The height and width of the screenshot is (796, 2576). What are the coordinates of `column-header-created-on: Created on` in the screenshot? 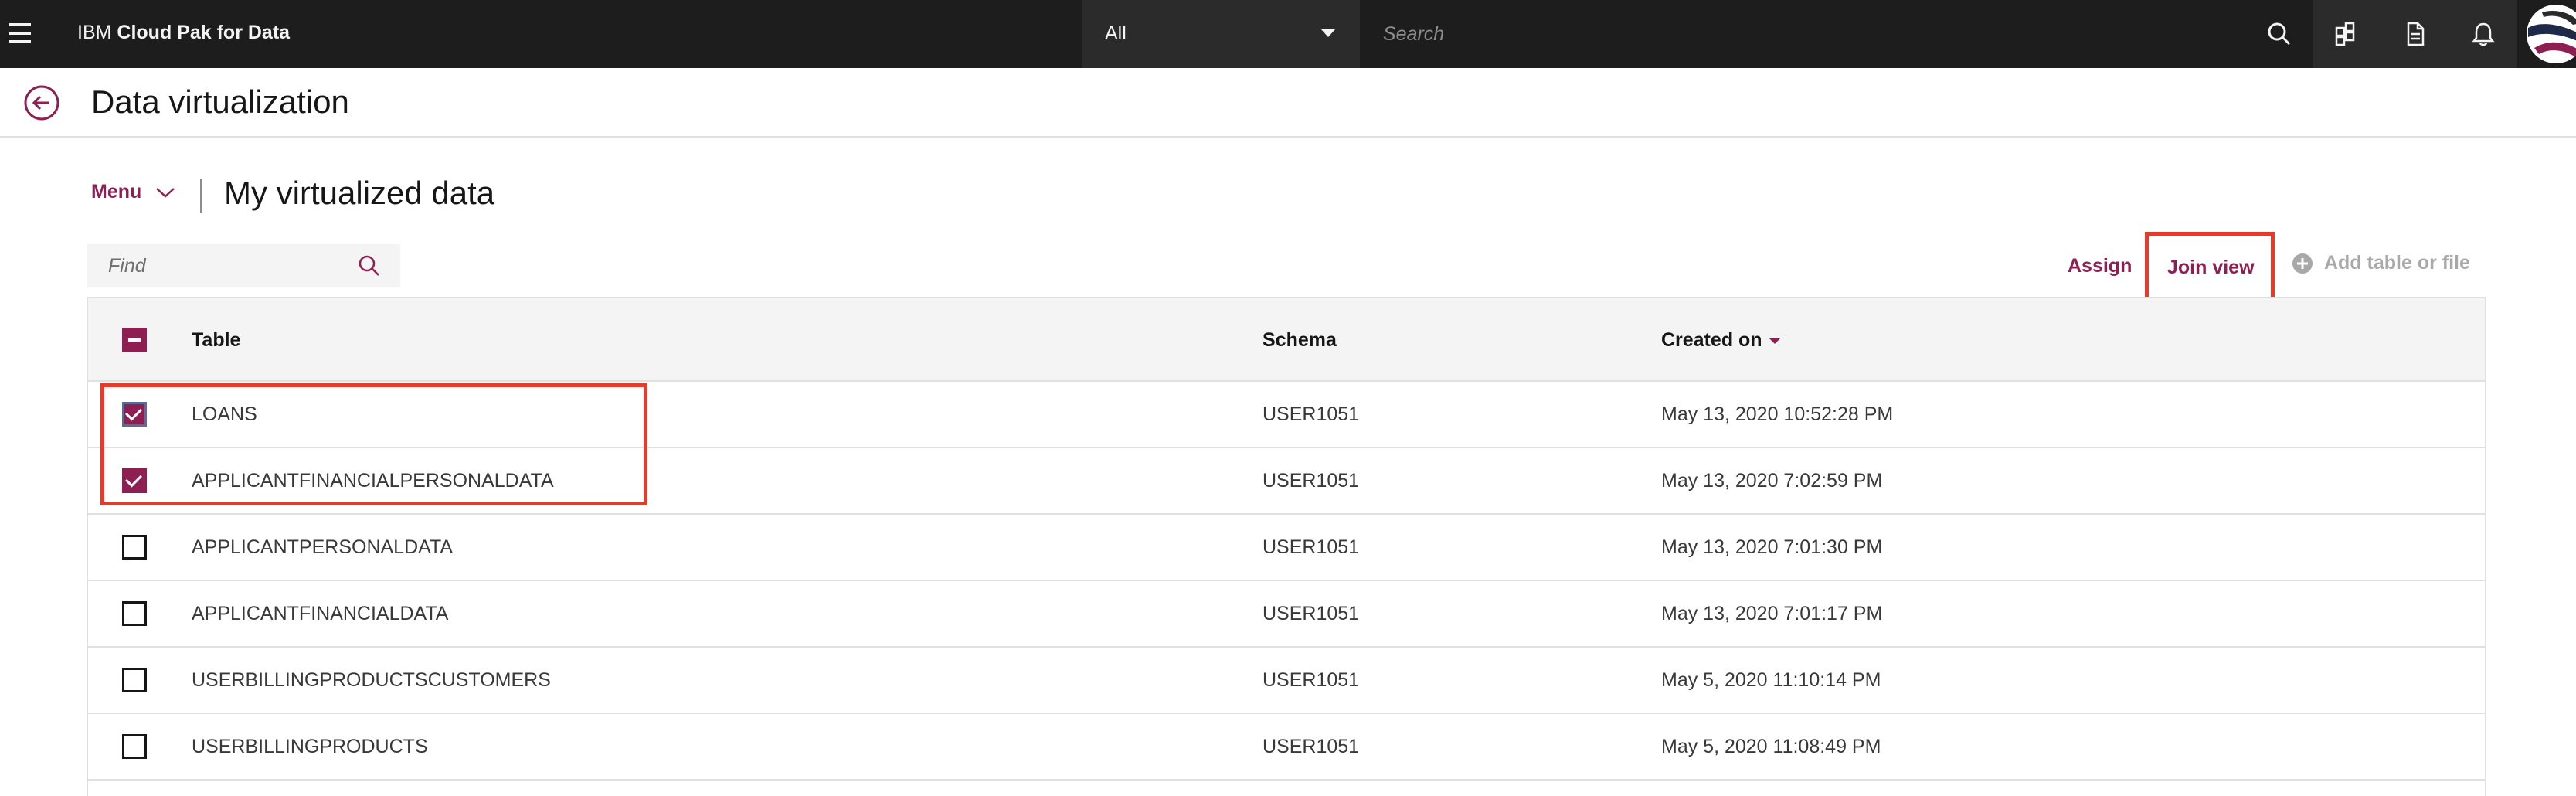 It's located at (1721, 341).